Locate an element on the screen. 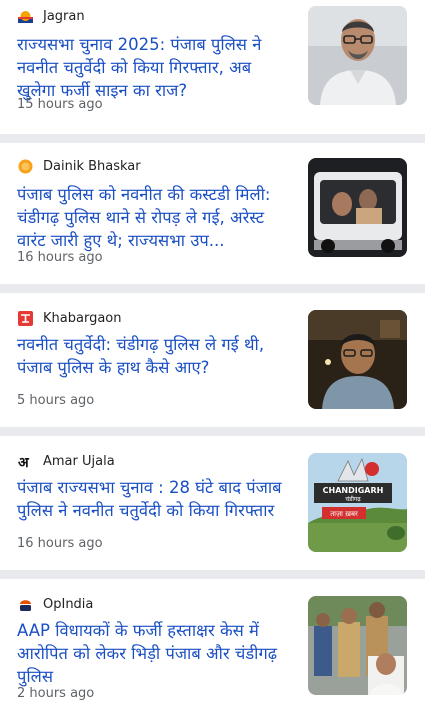 The image size is (425, 713). jagran-logo-icon is located at coordinates (25, 16).